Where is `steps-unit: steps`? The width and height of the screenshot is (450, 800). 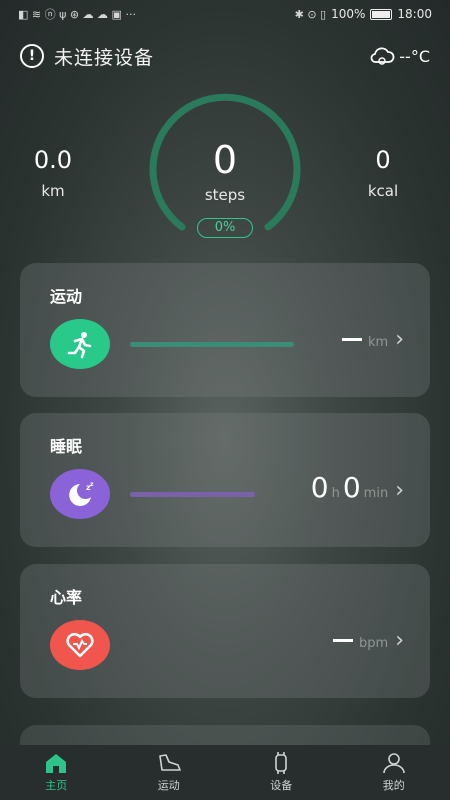
steps-unit: steps is located at coordinates (225, 195).